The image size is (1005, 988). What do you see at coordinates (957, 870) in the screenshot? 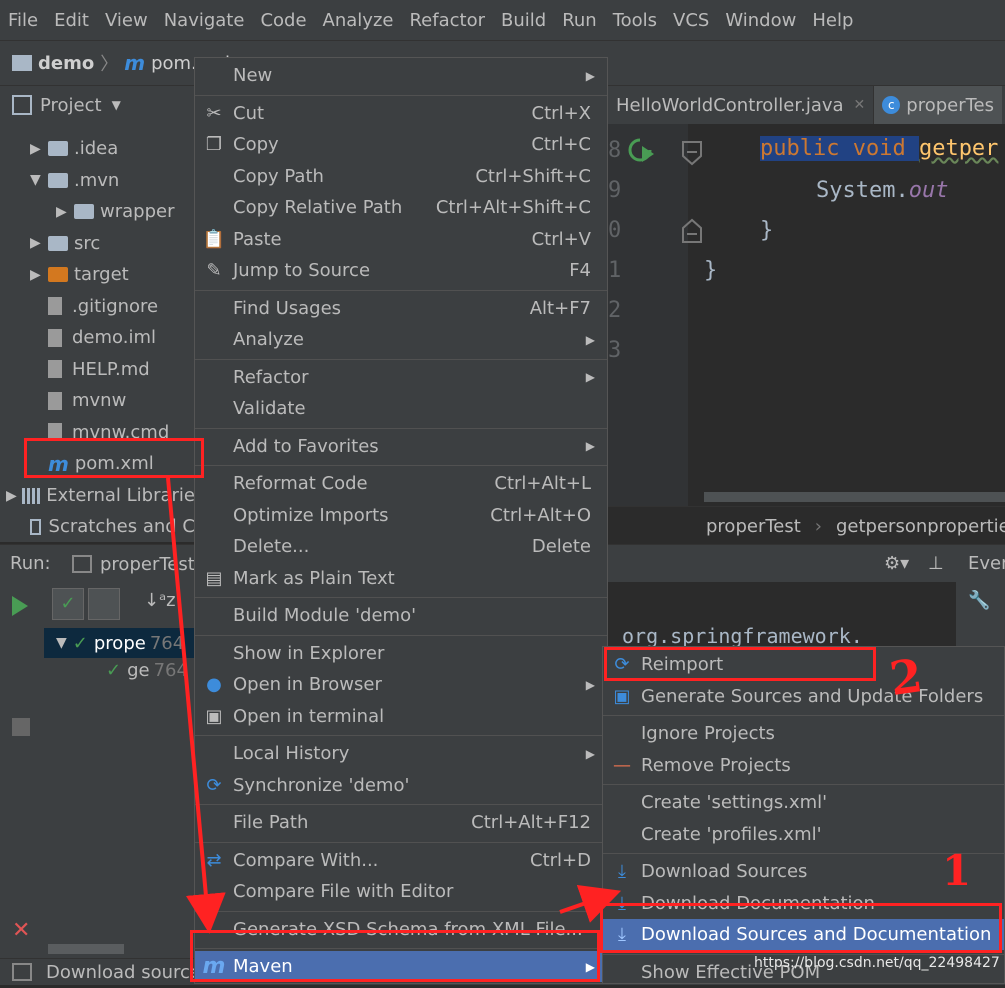
I see `annotation-mark-1: 1` at bounding box center [957, 870].